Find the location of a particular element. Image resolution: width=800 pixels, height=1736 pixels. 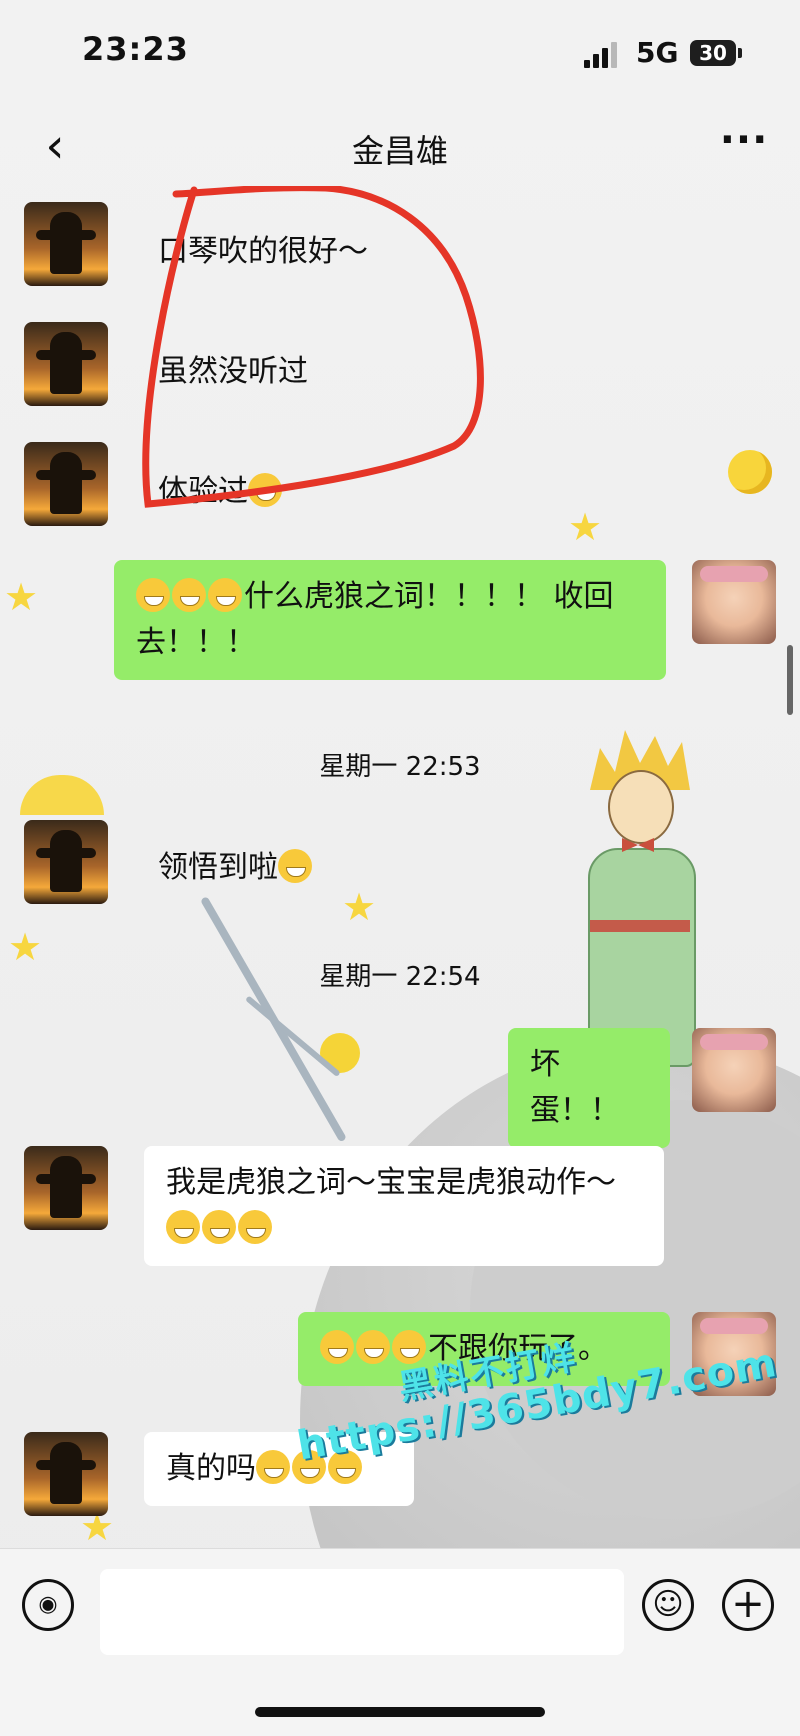

message-bubble: 我是虎狼之词～宝宝是虎狼动作～ is located at coordinates (404, 1206).